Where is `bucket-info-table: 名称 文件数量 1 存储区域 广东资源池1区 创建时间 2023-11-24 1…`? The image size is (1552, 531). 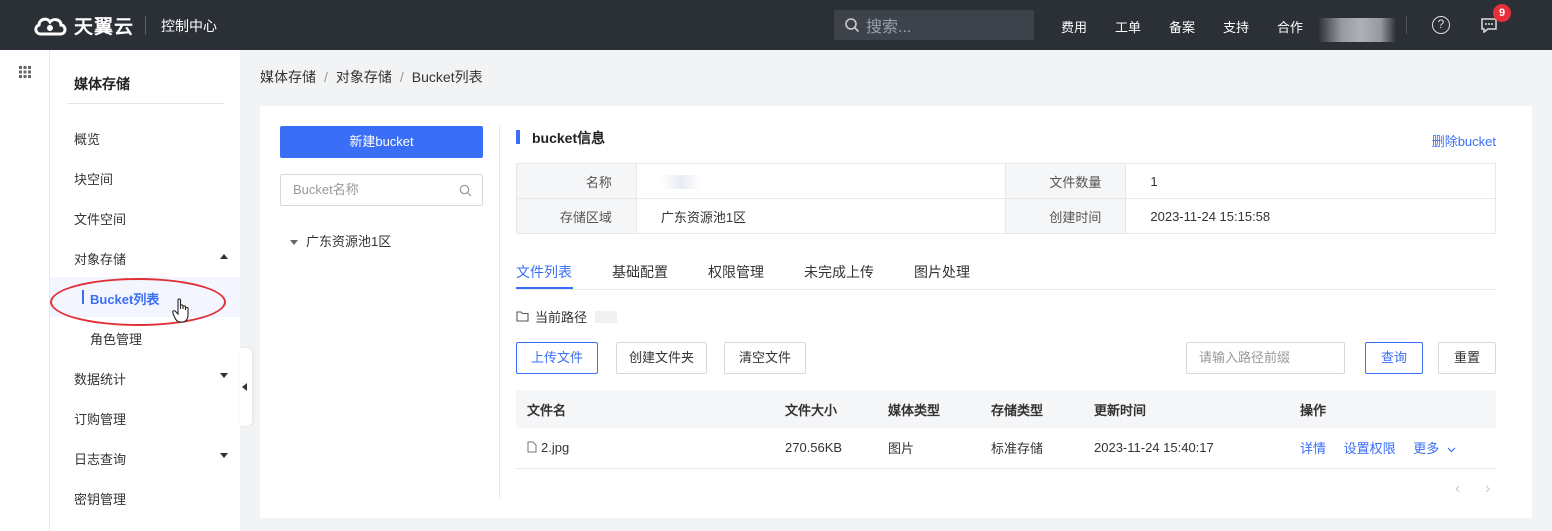 bucket-info-table: 名称 文件数量 1 存储区域 广东资源池1区 创建时间 2023-11-24 1… is located at coordinates (1006, 198).